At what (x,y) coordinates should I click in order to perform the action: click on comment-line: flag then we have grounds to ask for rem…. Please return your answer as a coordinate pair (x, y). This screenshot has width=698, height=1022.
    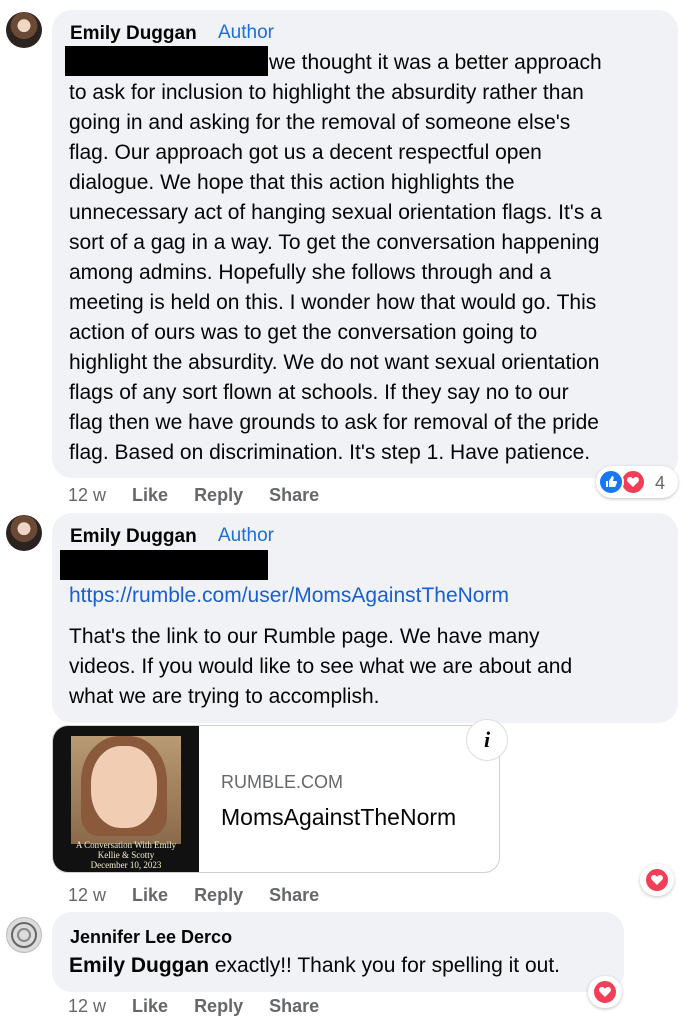
    Looking at the image, I should click on (334, 422).